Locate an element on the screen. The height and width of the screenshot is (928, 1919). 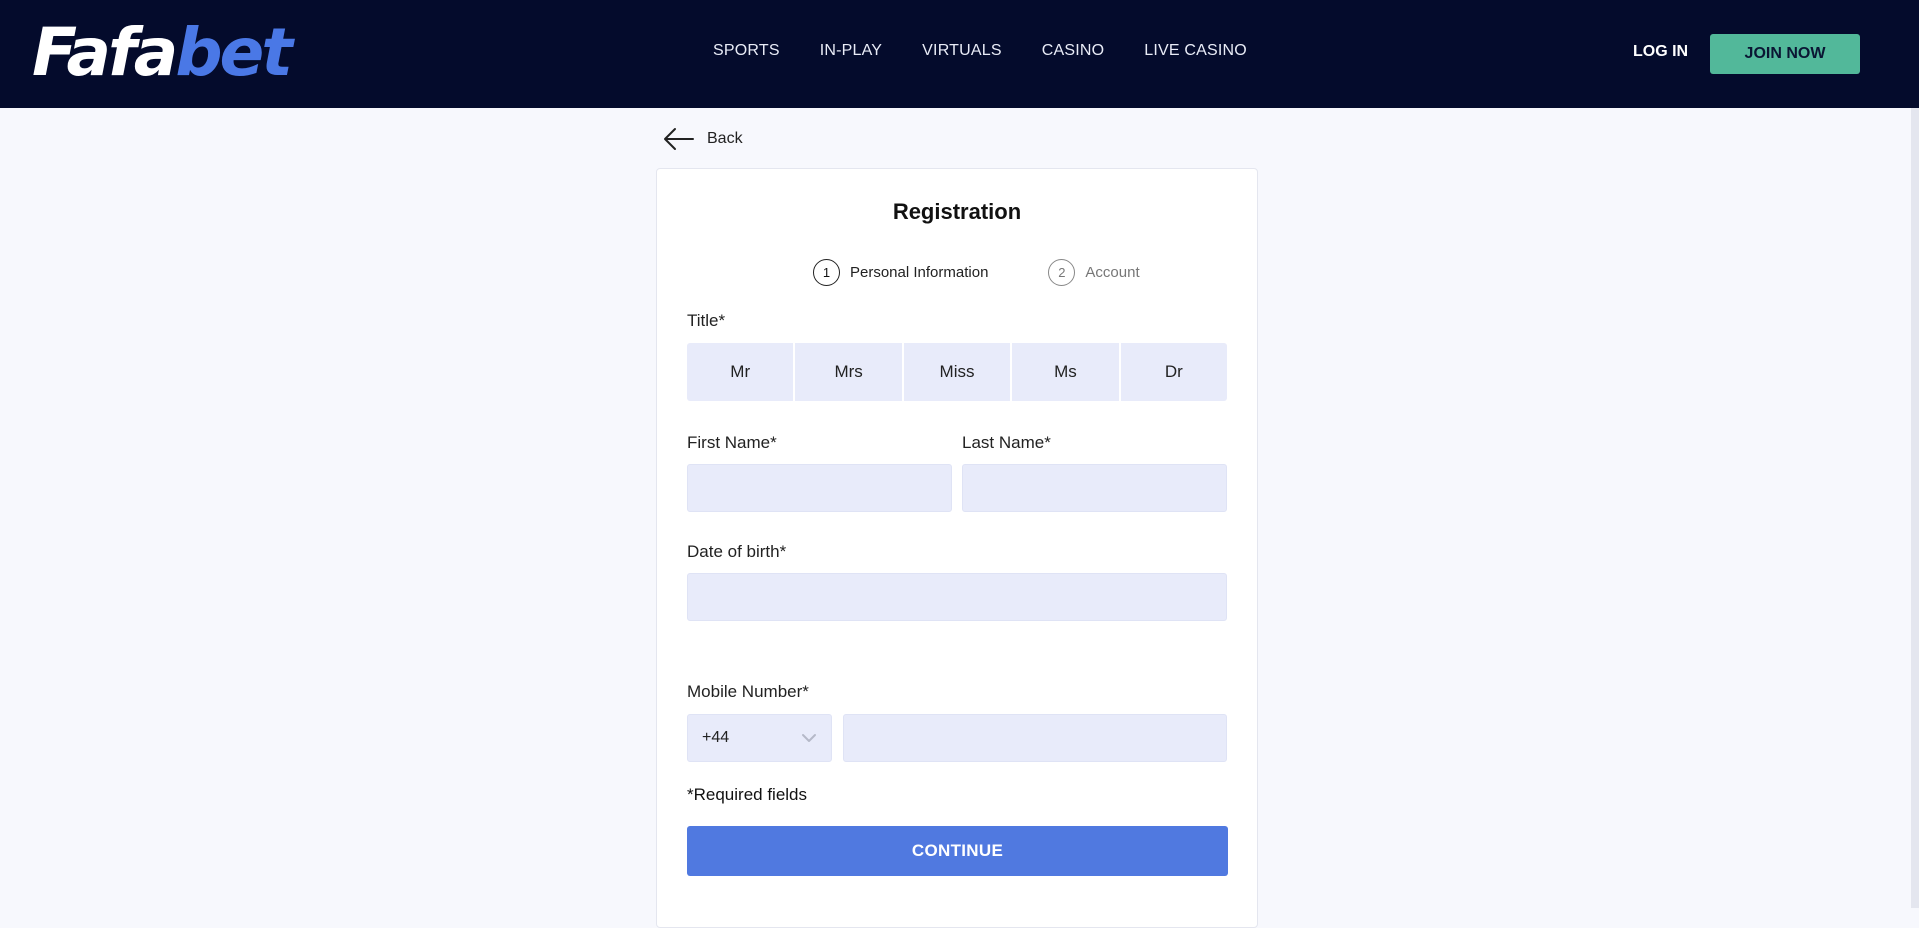
last-name-label: Last Name* is located at coordinates (1006, 442).